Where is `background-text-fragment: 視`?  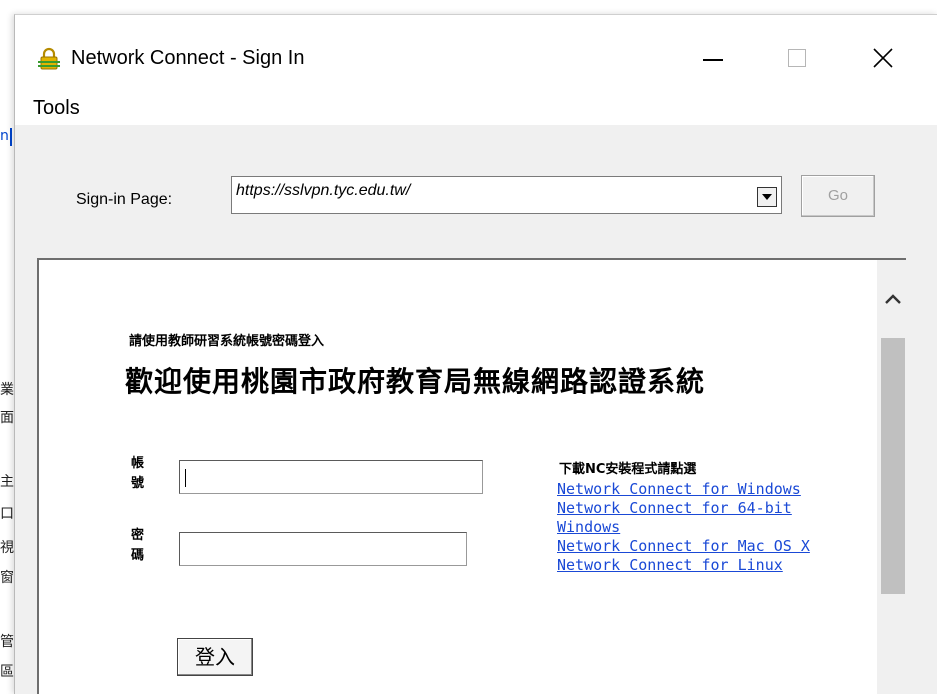
background-text-fragment: 視 is located at coordinates (7, 548).